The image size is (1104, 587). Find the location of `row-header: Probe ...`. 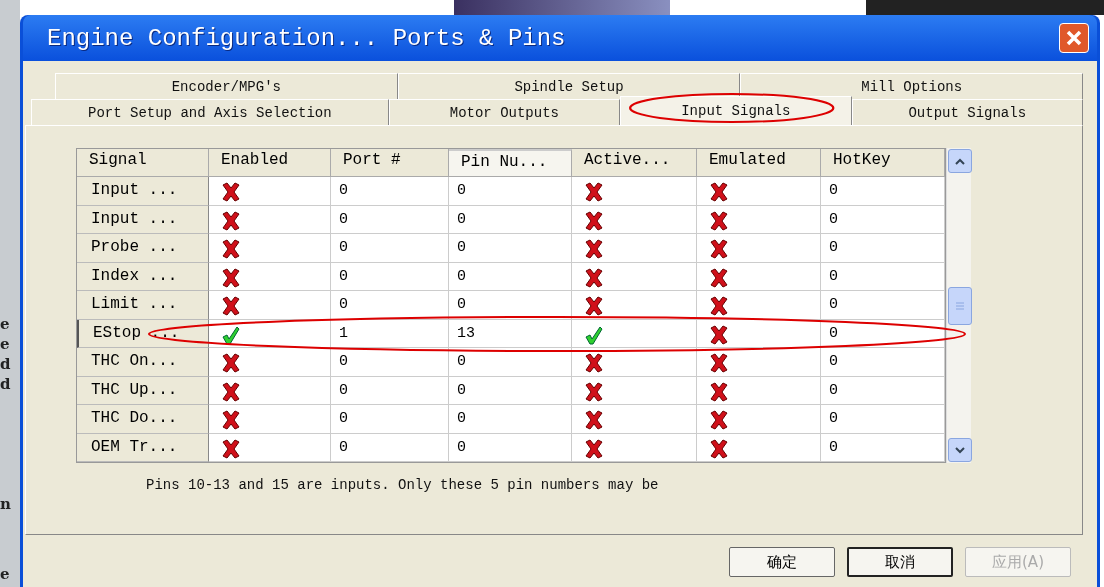

row-header: Probe ... is located at coordinates (143, 248).